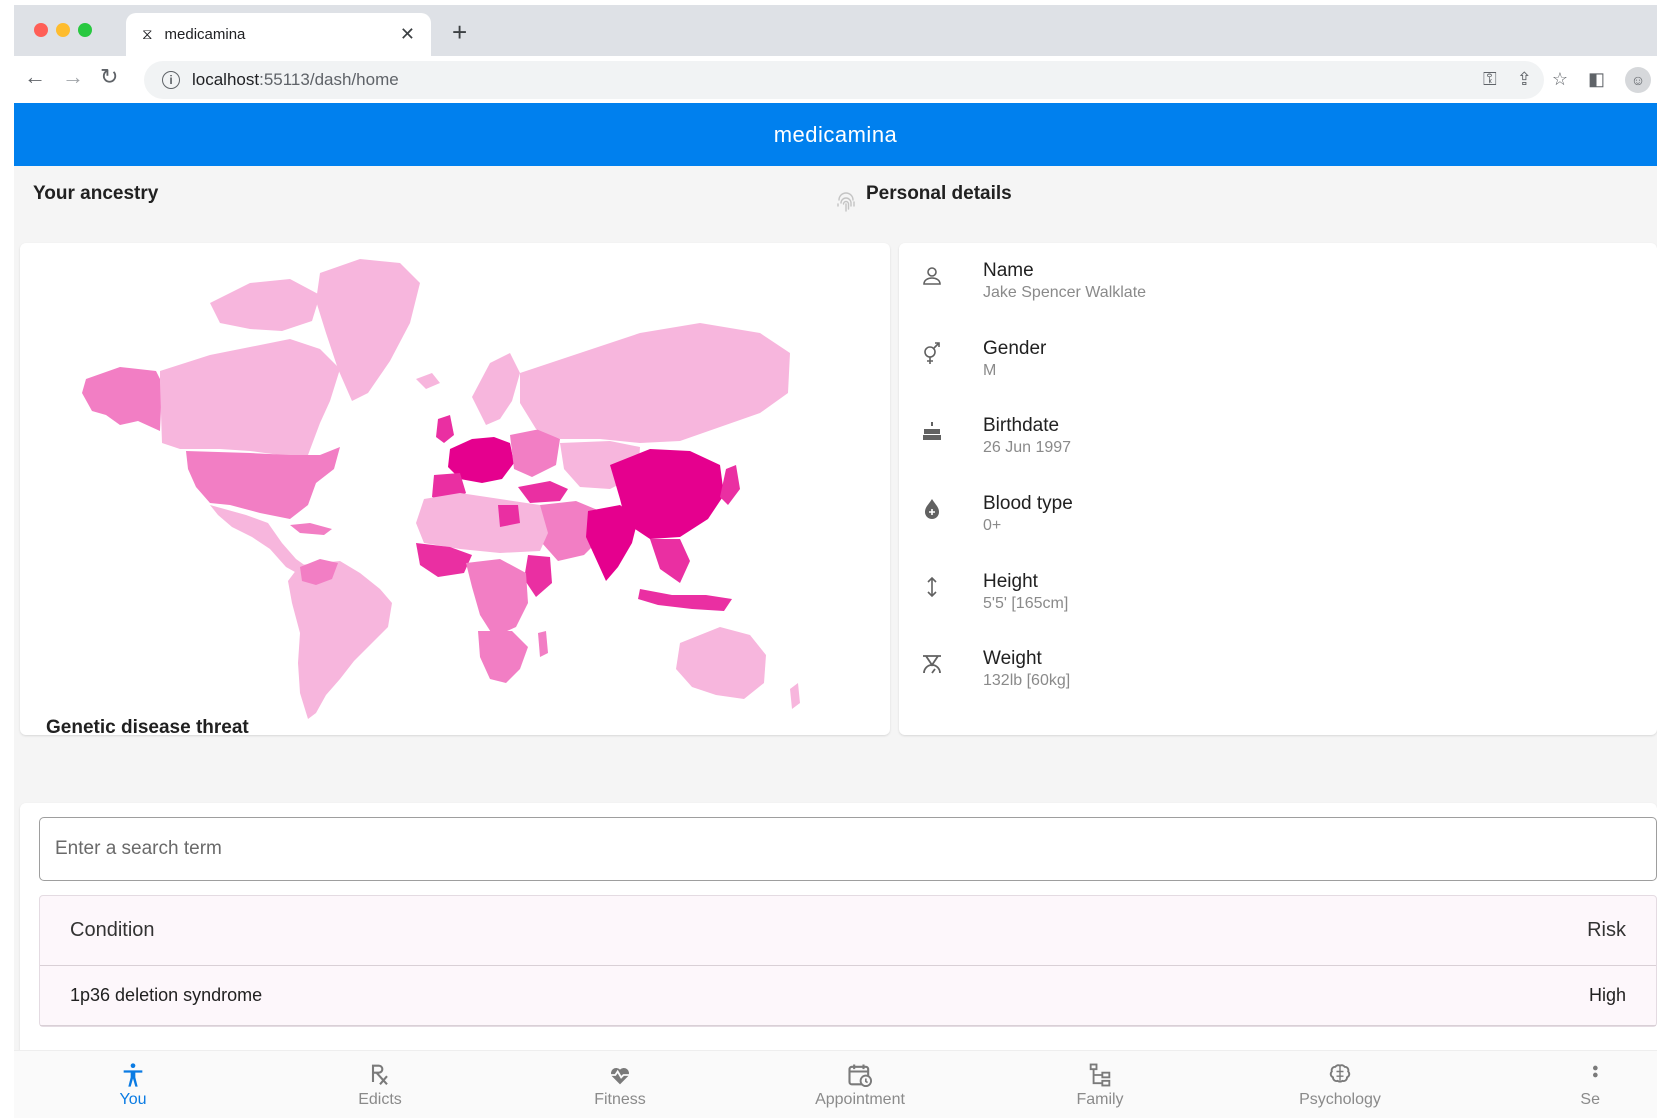 This screenshot has width=1657, height=1118. What do you see at coordinates (340, 640) in the screenshot?
I see `region-south-america` at bounding box center [340, 640].